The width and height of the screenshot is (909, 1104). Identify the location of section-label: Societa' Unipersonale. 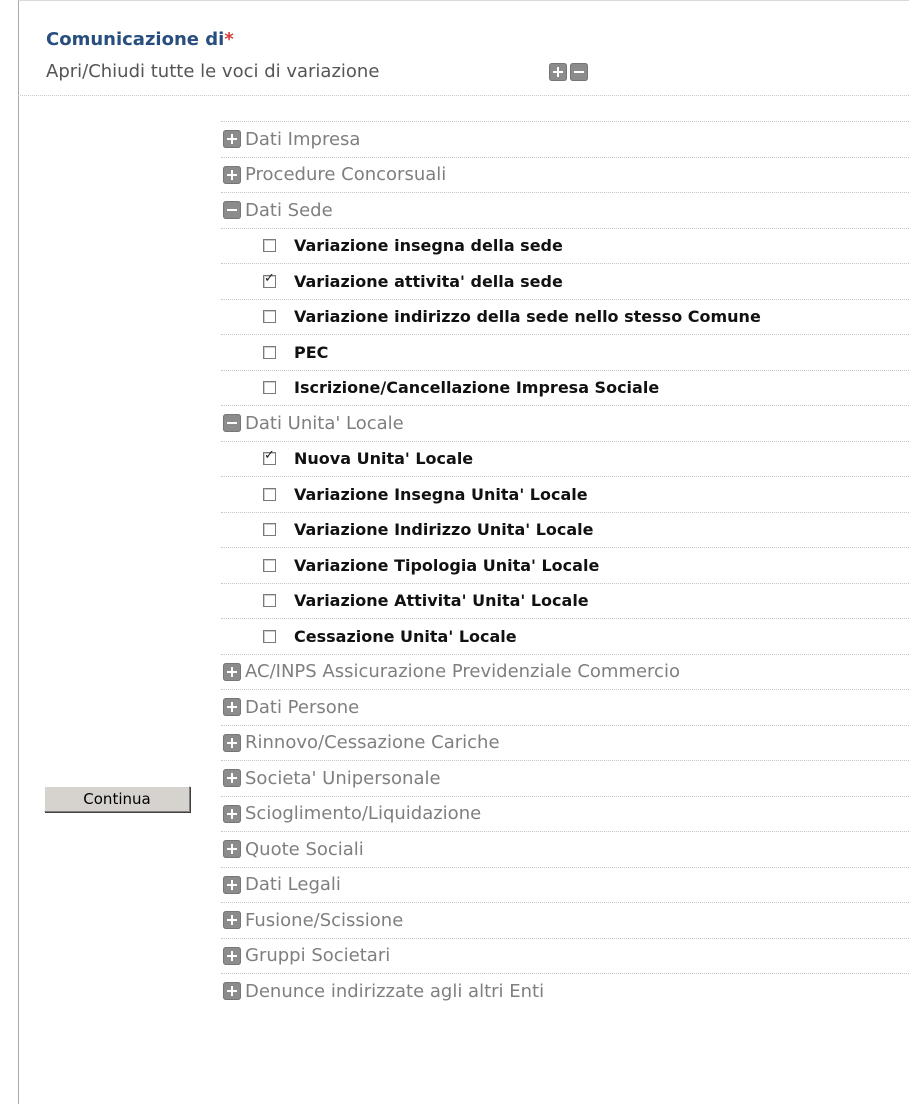
(343, 778).